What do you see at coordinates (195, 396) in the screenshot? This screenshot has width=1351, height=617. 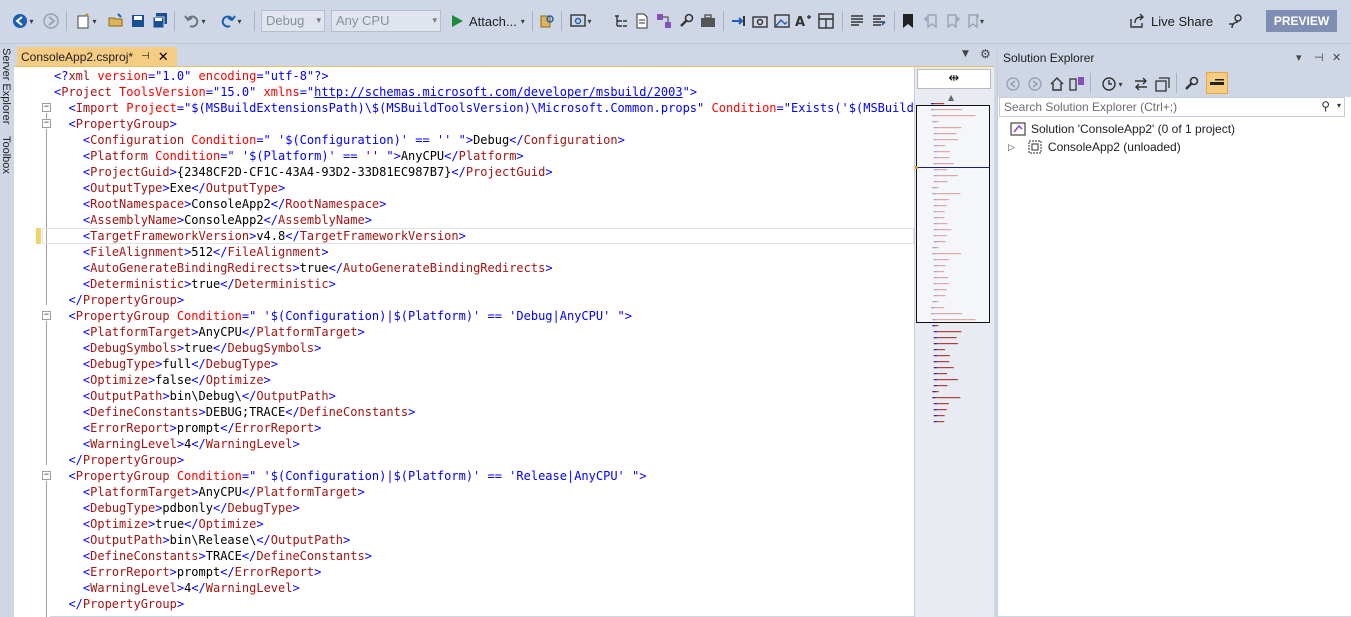 I see `code-line: <OutputPath>bin\Debug\</OutputPath>` at bounding box center [195, 396].